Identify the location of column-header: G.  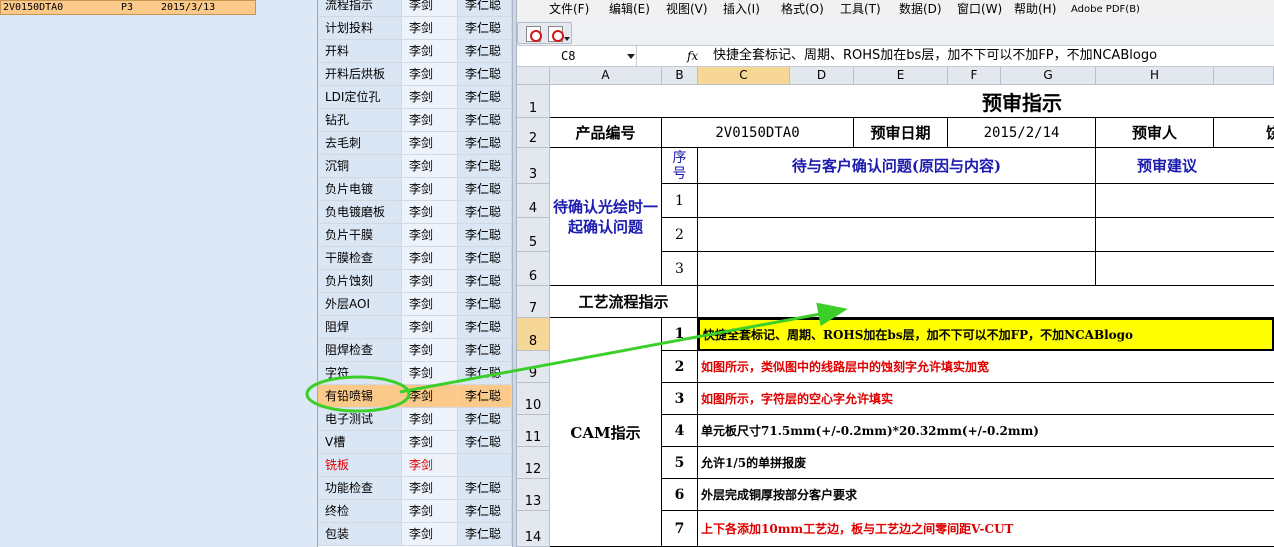
(1048, 76).